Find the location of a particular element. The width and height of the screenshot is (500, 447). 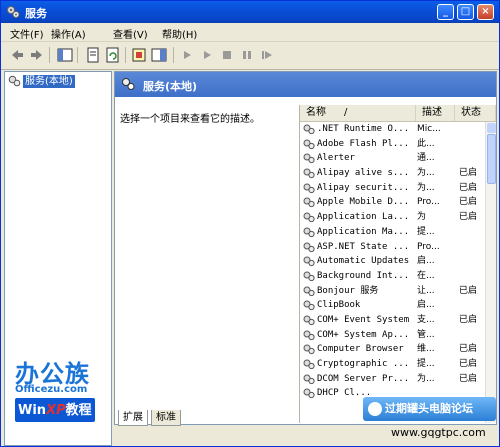

bulb-icon is located at coordinates (375, 409).